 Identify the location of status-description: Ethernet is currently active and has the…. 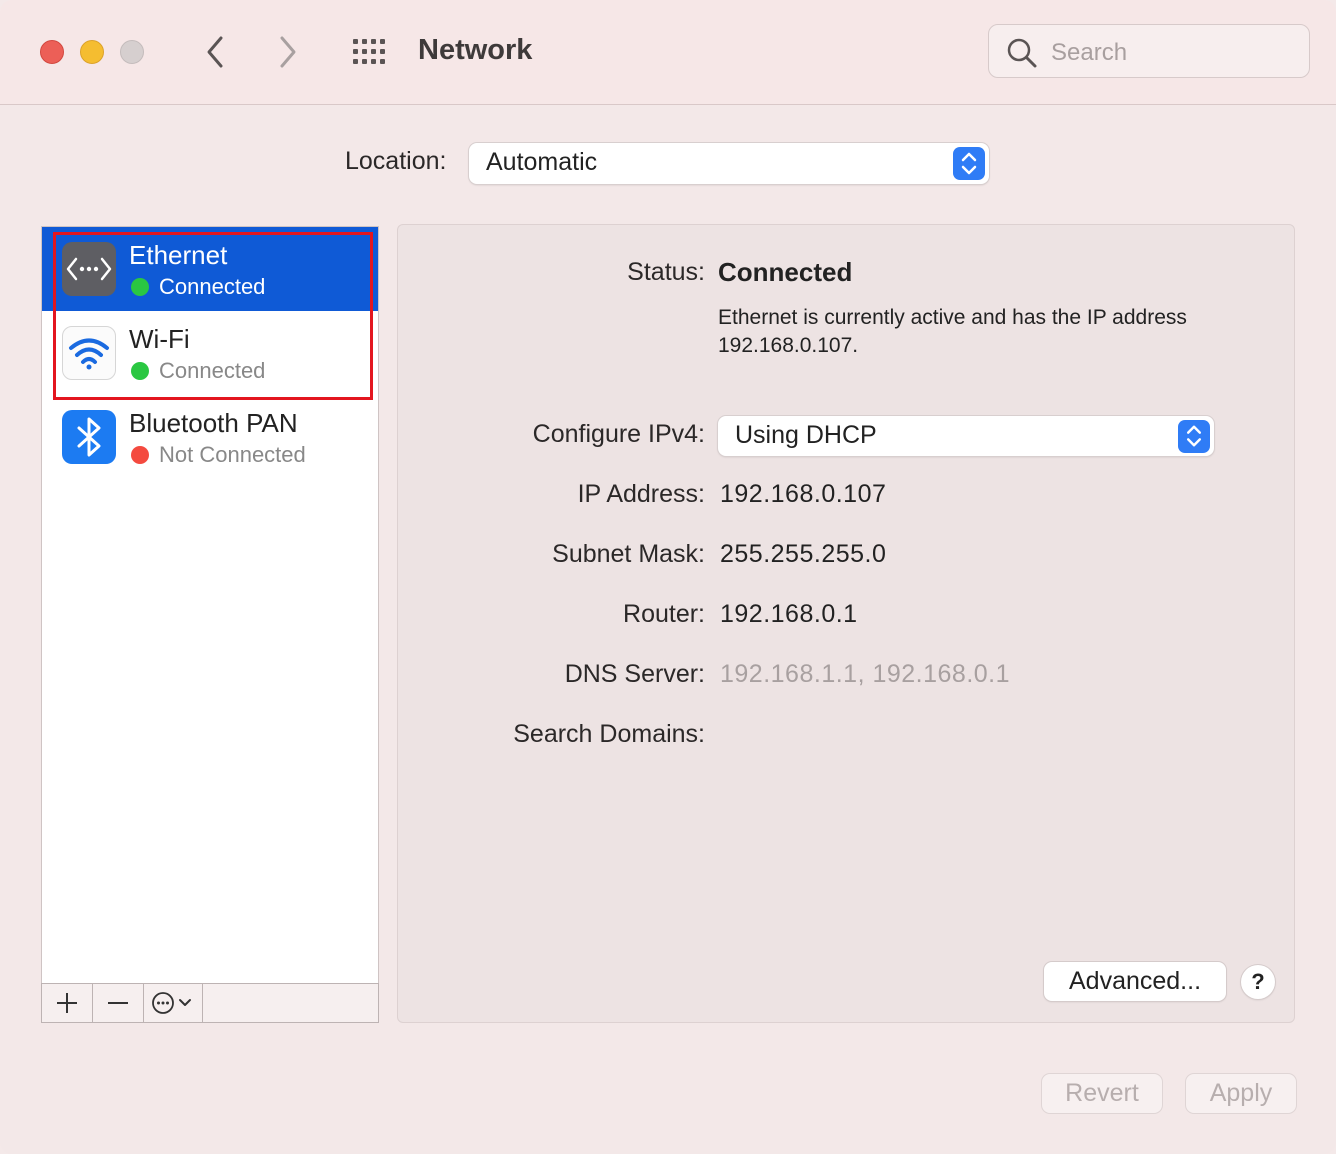
(952, 331).